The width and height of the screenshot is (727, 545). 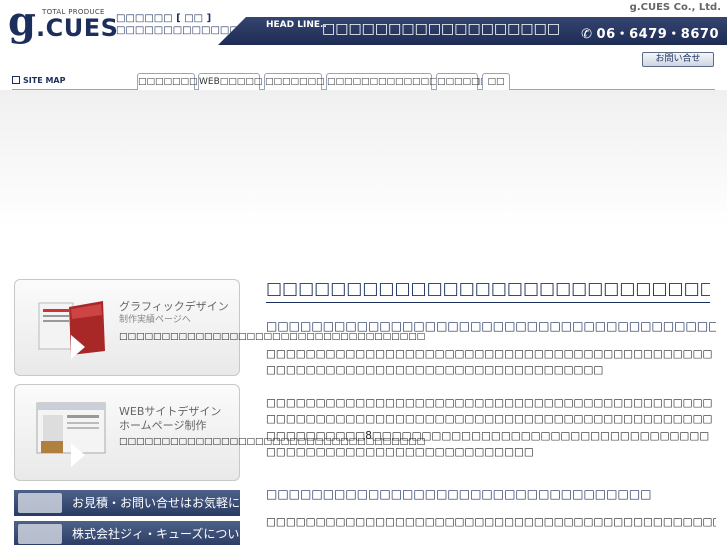 What do you see at coordinates (657, 34) in the screenshot?
I see `phone-text: 06・6479・8670` at bounding box center [657, 34].